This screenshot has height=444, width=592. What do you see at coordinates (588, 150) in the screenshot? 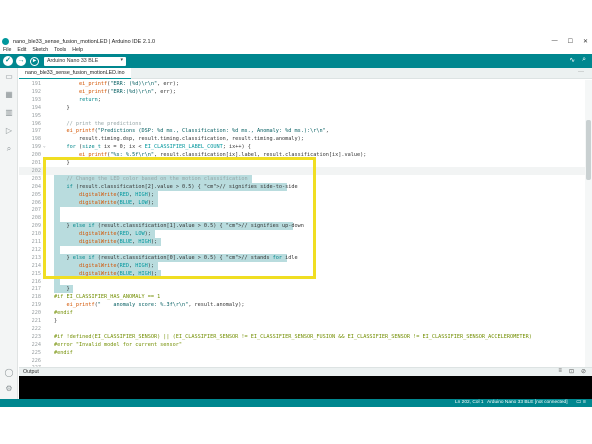
I see `scrollbar-thumb` at bounding box center [588, 150].